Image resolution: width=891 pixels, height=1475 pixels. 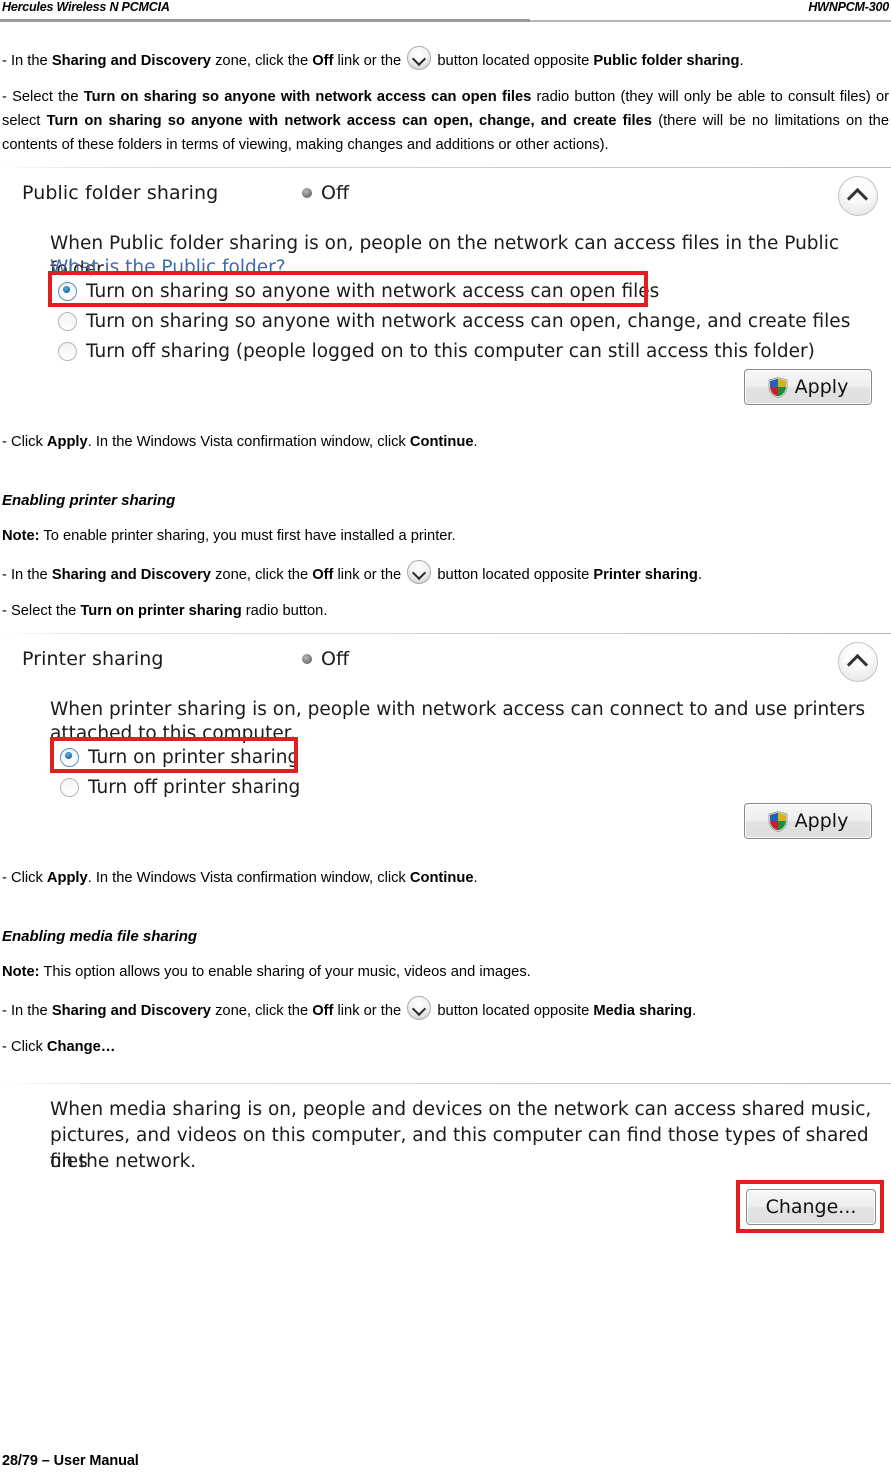 I want to click on radio-option-turn-on-printer-sharing: Turn on printer sharing, so click(x=179, y=757).